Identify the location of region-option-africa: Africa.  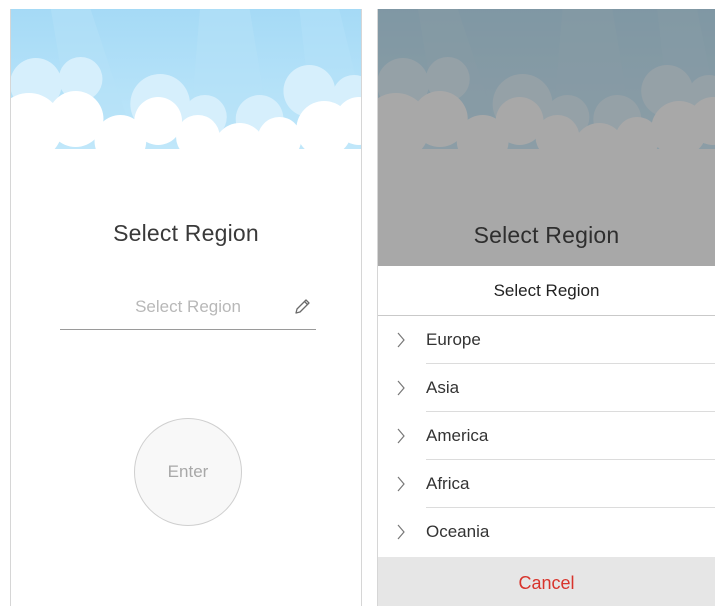
(546, 484).